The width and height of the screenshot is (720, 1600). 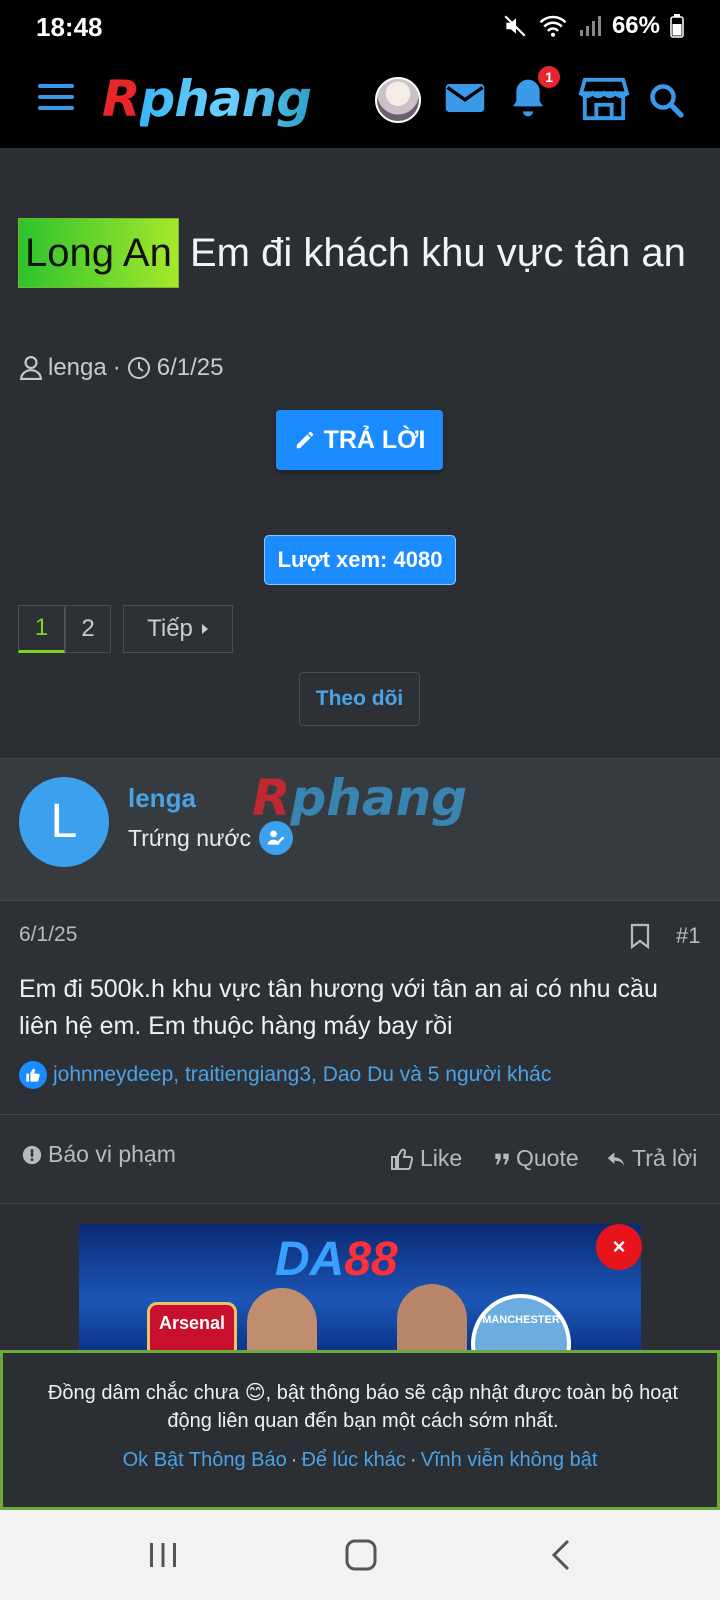 I want to click on post-date: 6/1/25, so click(x=48, y=935).